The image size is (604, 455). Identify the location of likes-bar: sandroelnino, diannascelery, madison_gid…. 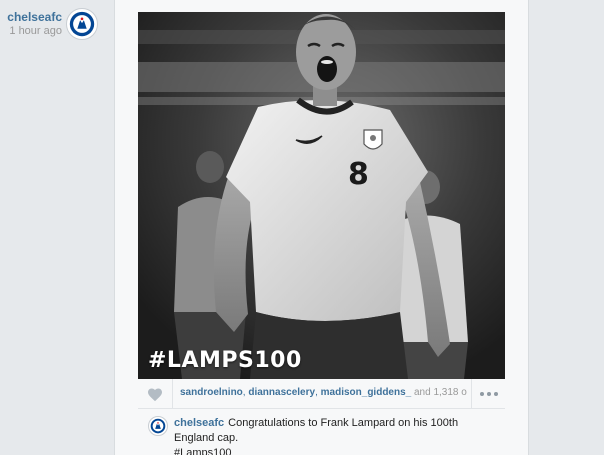
(321, 394).